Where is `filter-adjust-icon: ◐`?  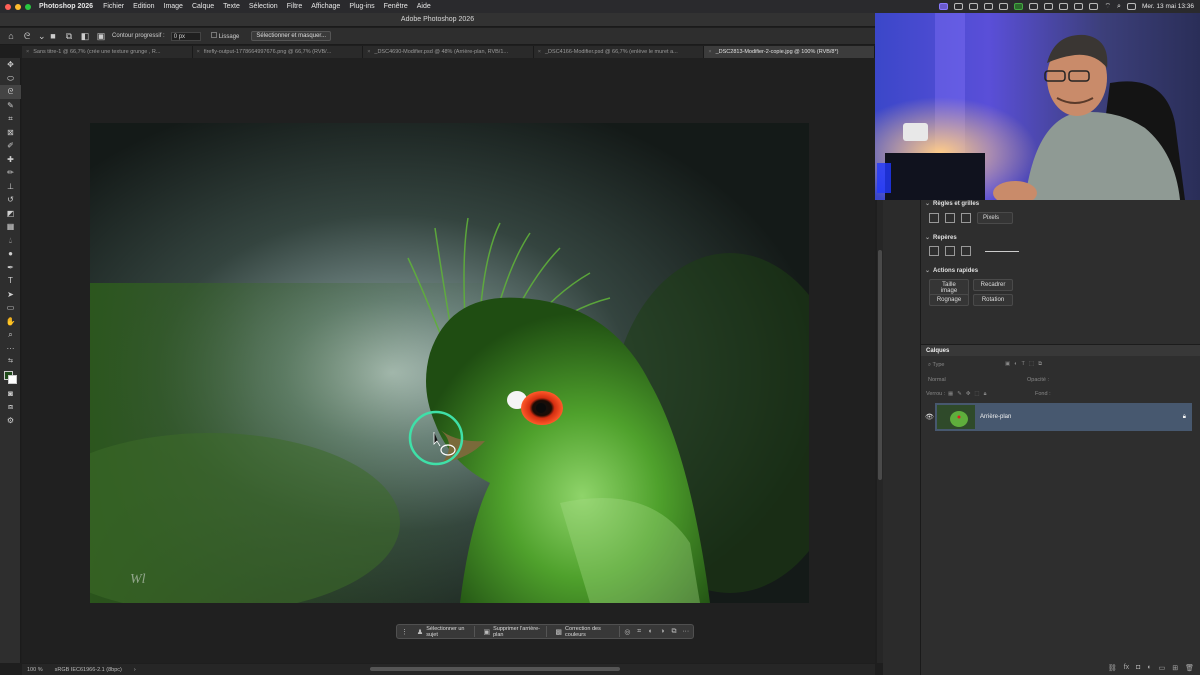
filter-adjust-icon: ◐ is located at coordinates (1015, 364).